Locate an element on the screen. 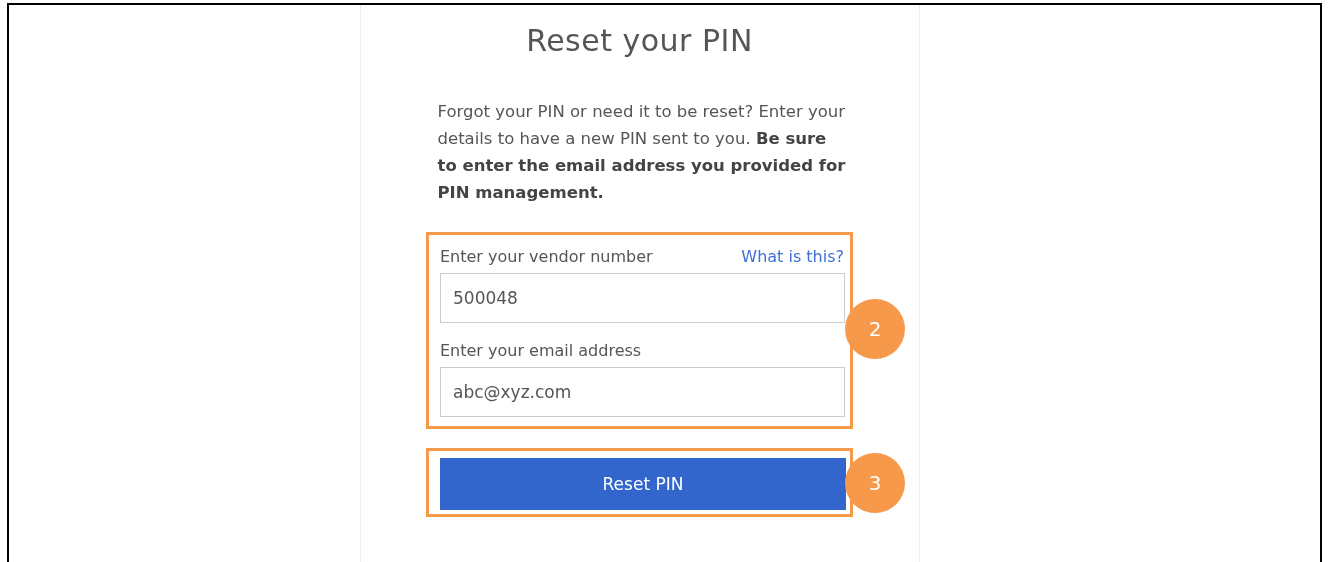 This screenshot has height=562, width=1329. input-field: abc@xyz.com is located at coordinates (642, 392).